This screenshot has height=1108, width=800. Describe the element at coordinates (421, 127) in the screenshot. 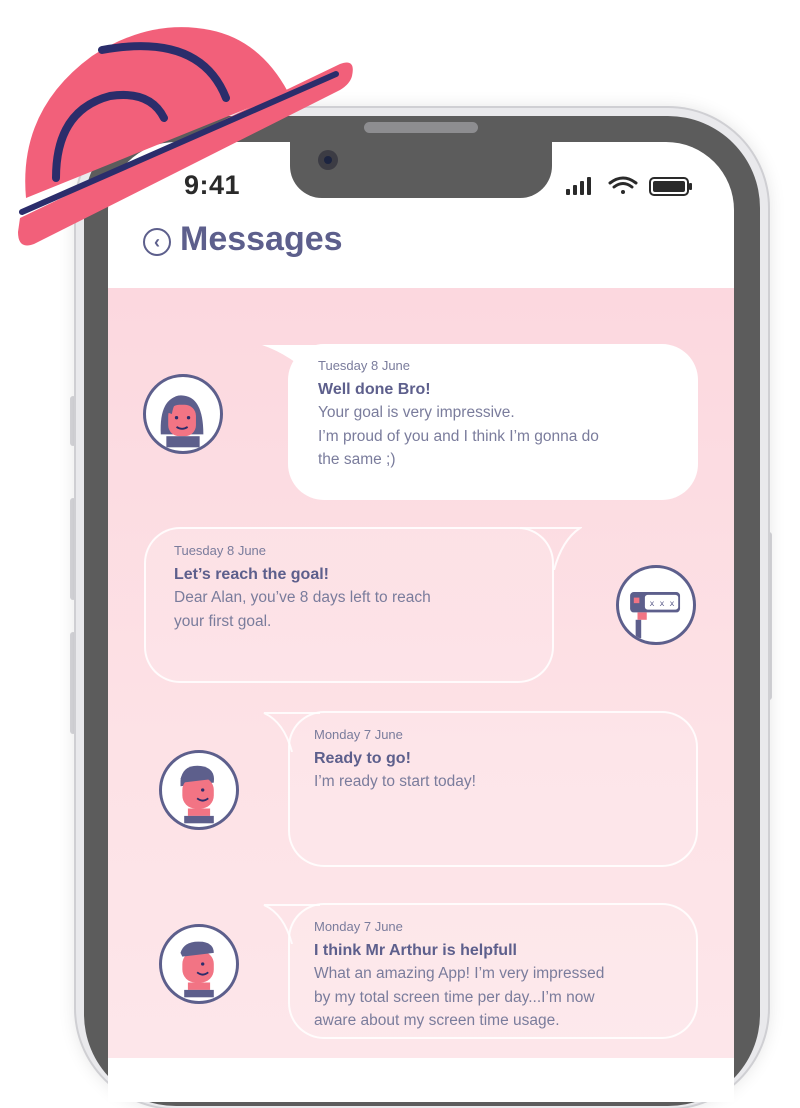

I see `earpiece` at that location.